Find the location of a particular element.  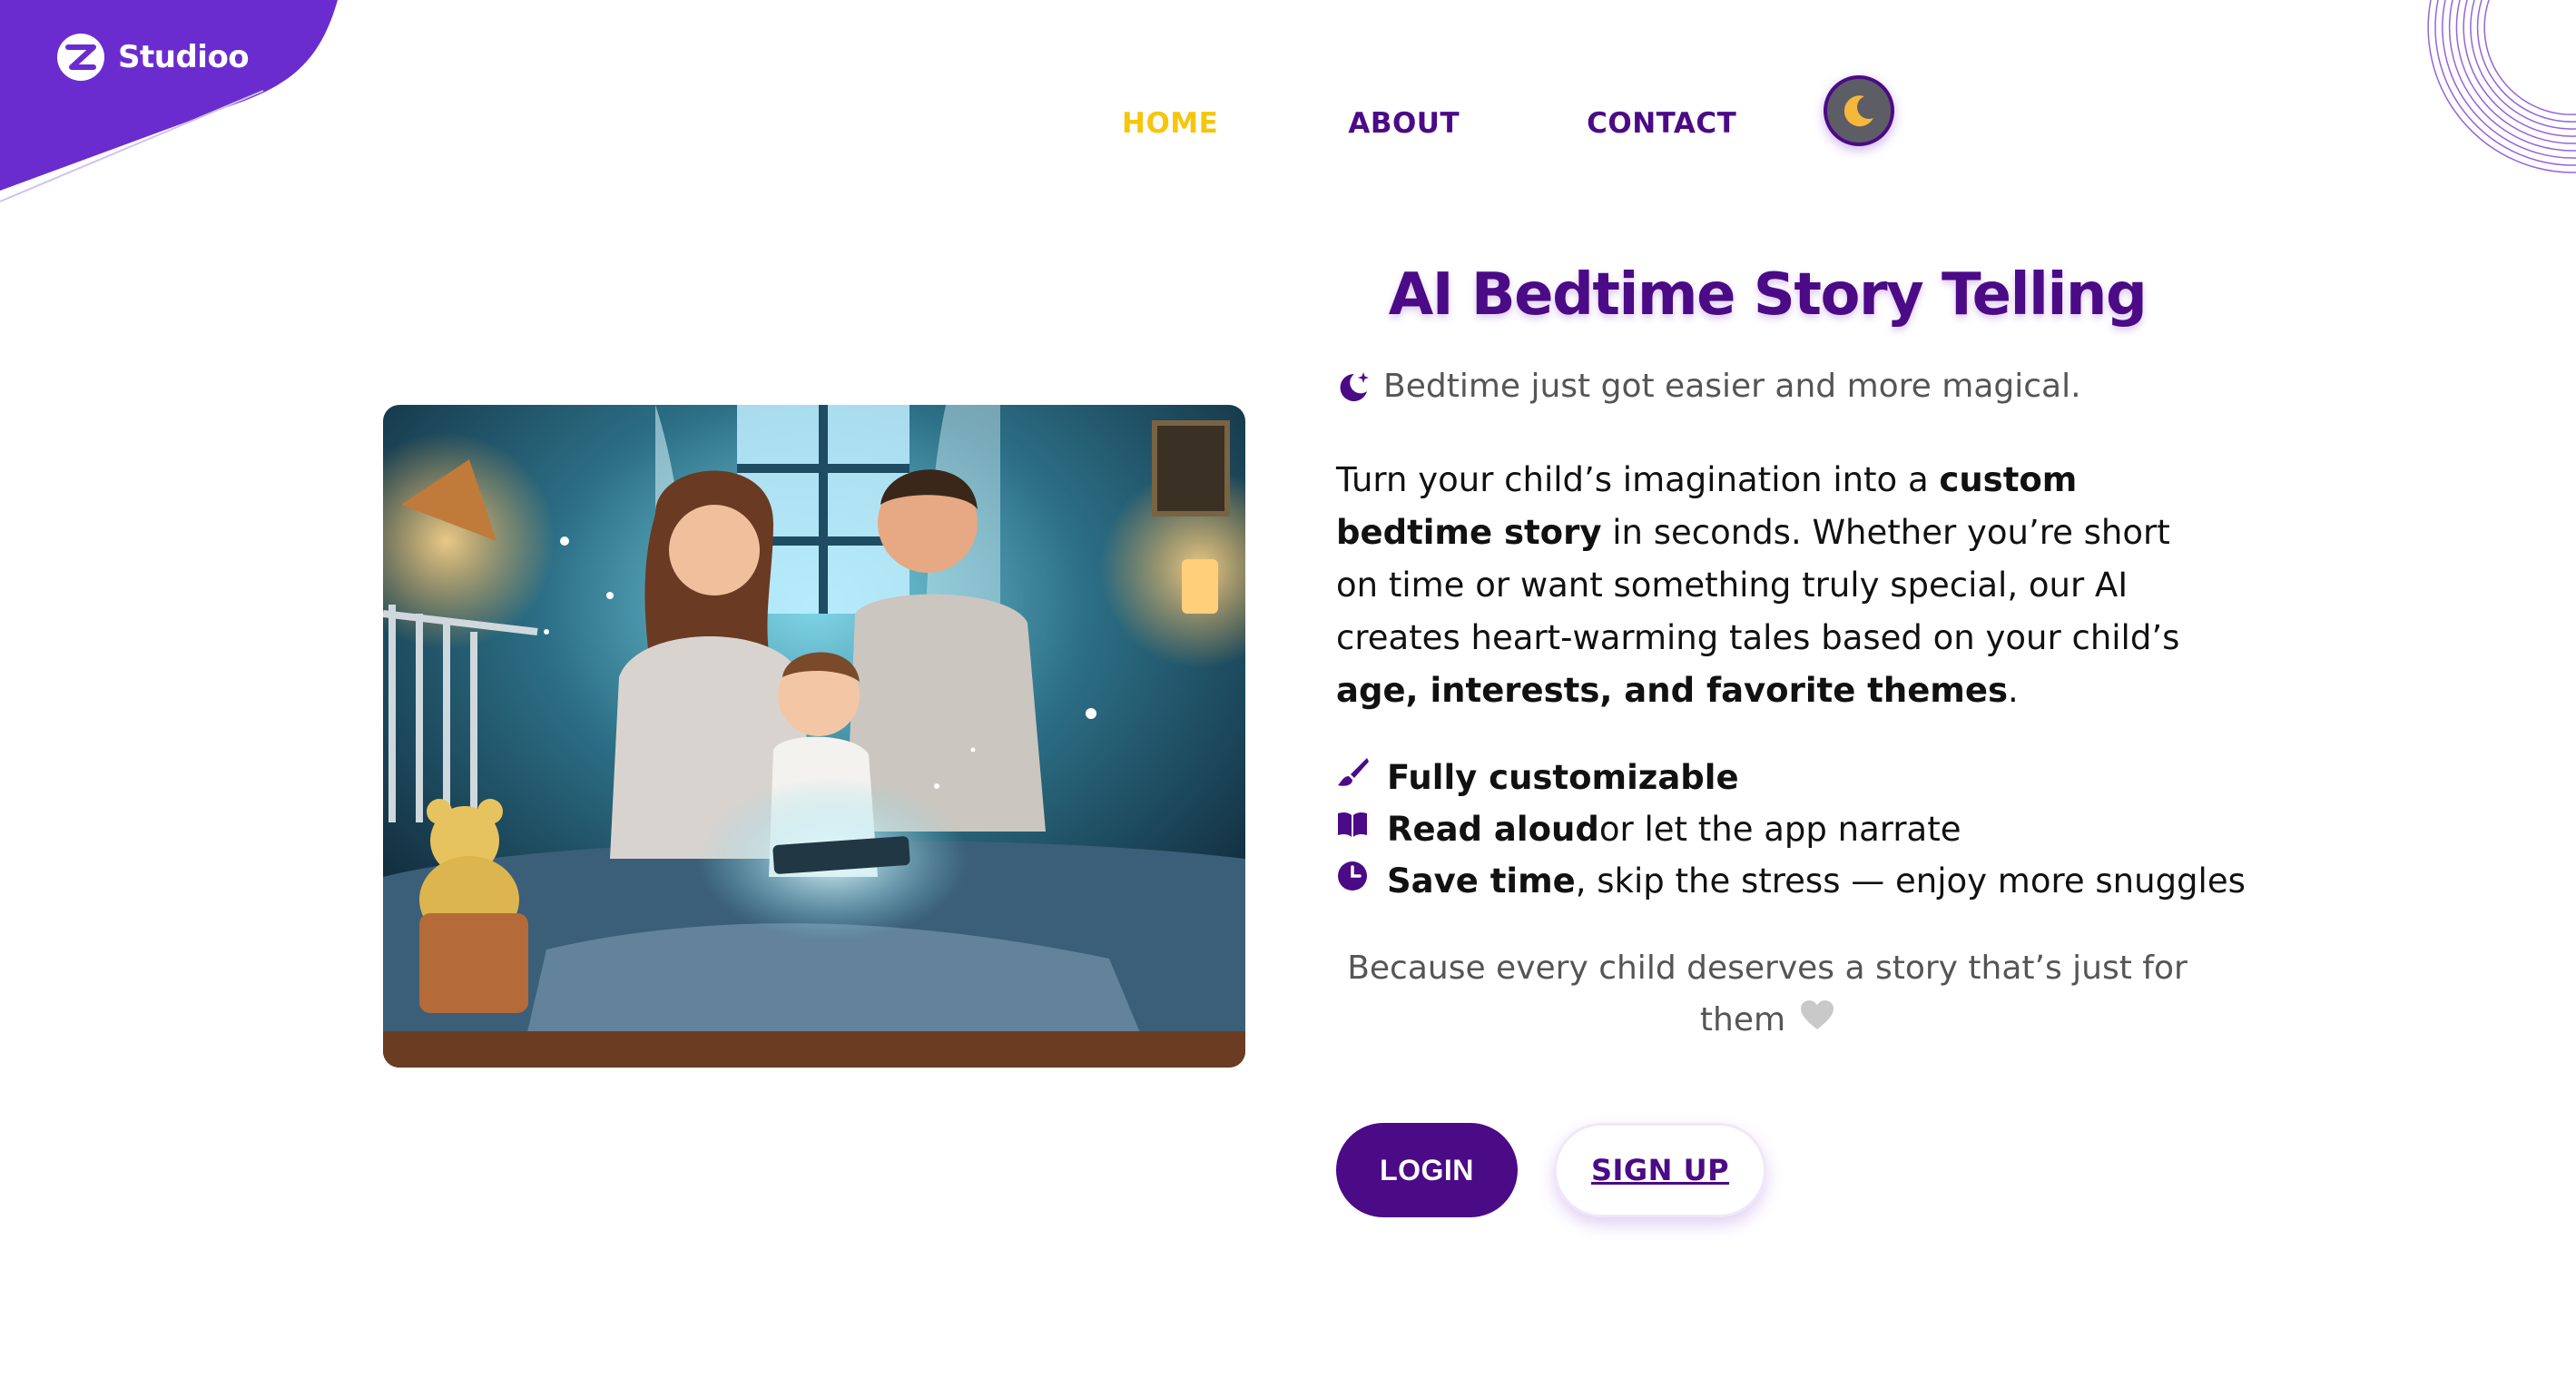

theme-toggle-button is located at coordinates (1859, 111).